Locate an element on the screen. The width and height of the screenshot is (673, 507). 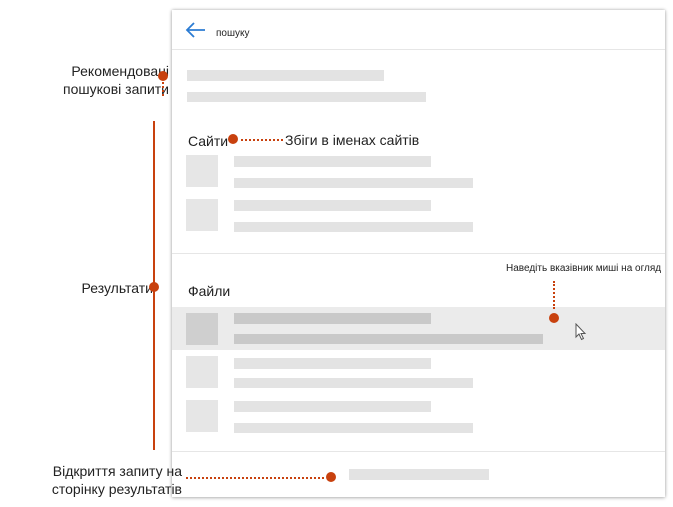
site-matches-callout: Збіги в іменах сайтів is located at coordinates (352, 140).